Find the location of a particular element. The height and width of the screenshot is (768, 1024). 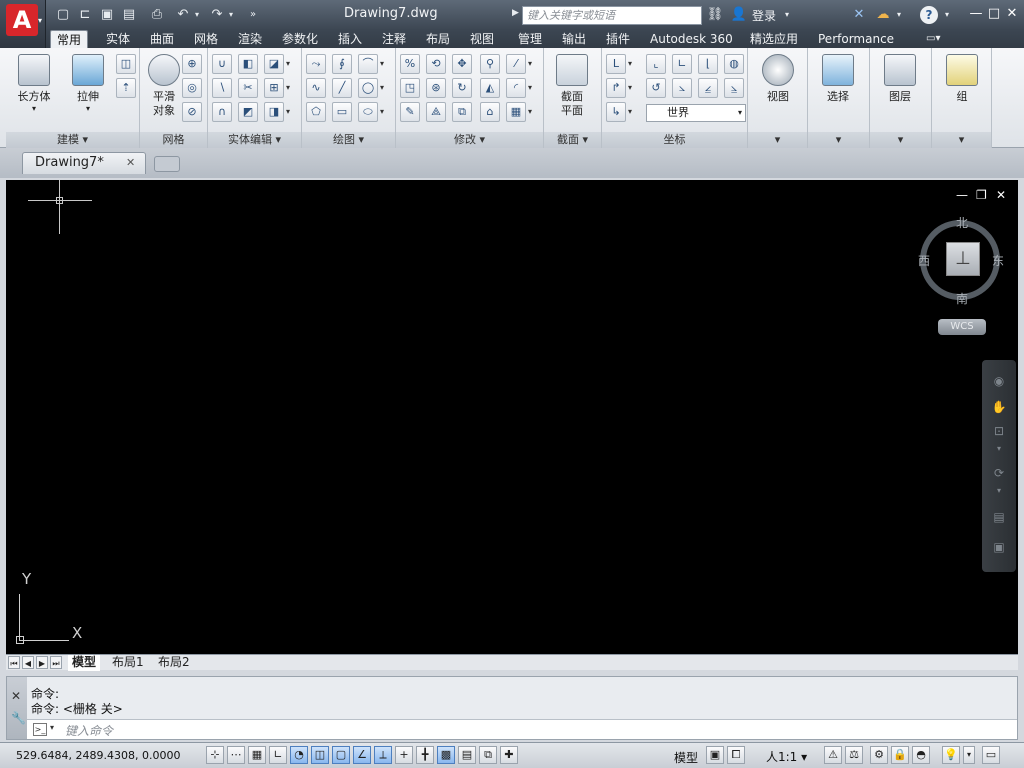

command-line-close-icon: ✕ is located at coordinates (16, 696).